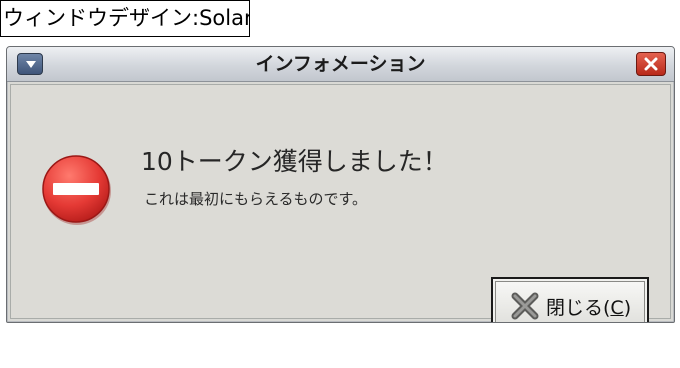 This screenshot has width=680, height=368. Describe the element at coordinates (294, 161) in the screenshot. I see `dialog-heading: 10トークン獲得しました！` at that location.